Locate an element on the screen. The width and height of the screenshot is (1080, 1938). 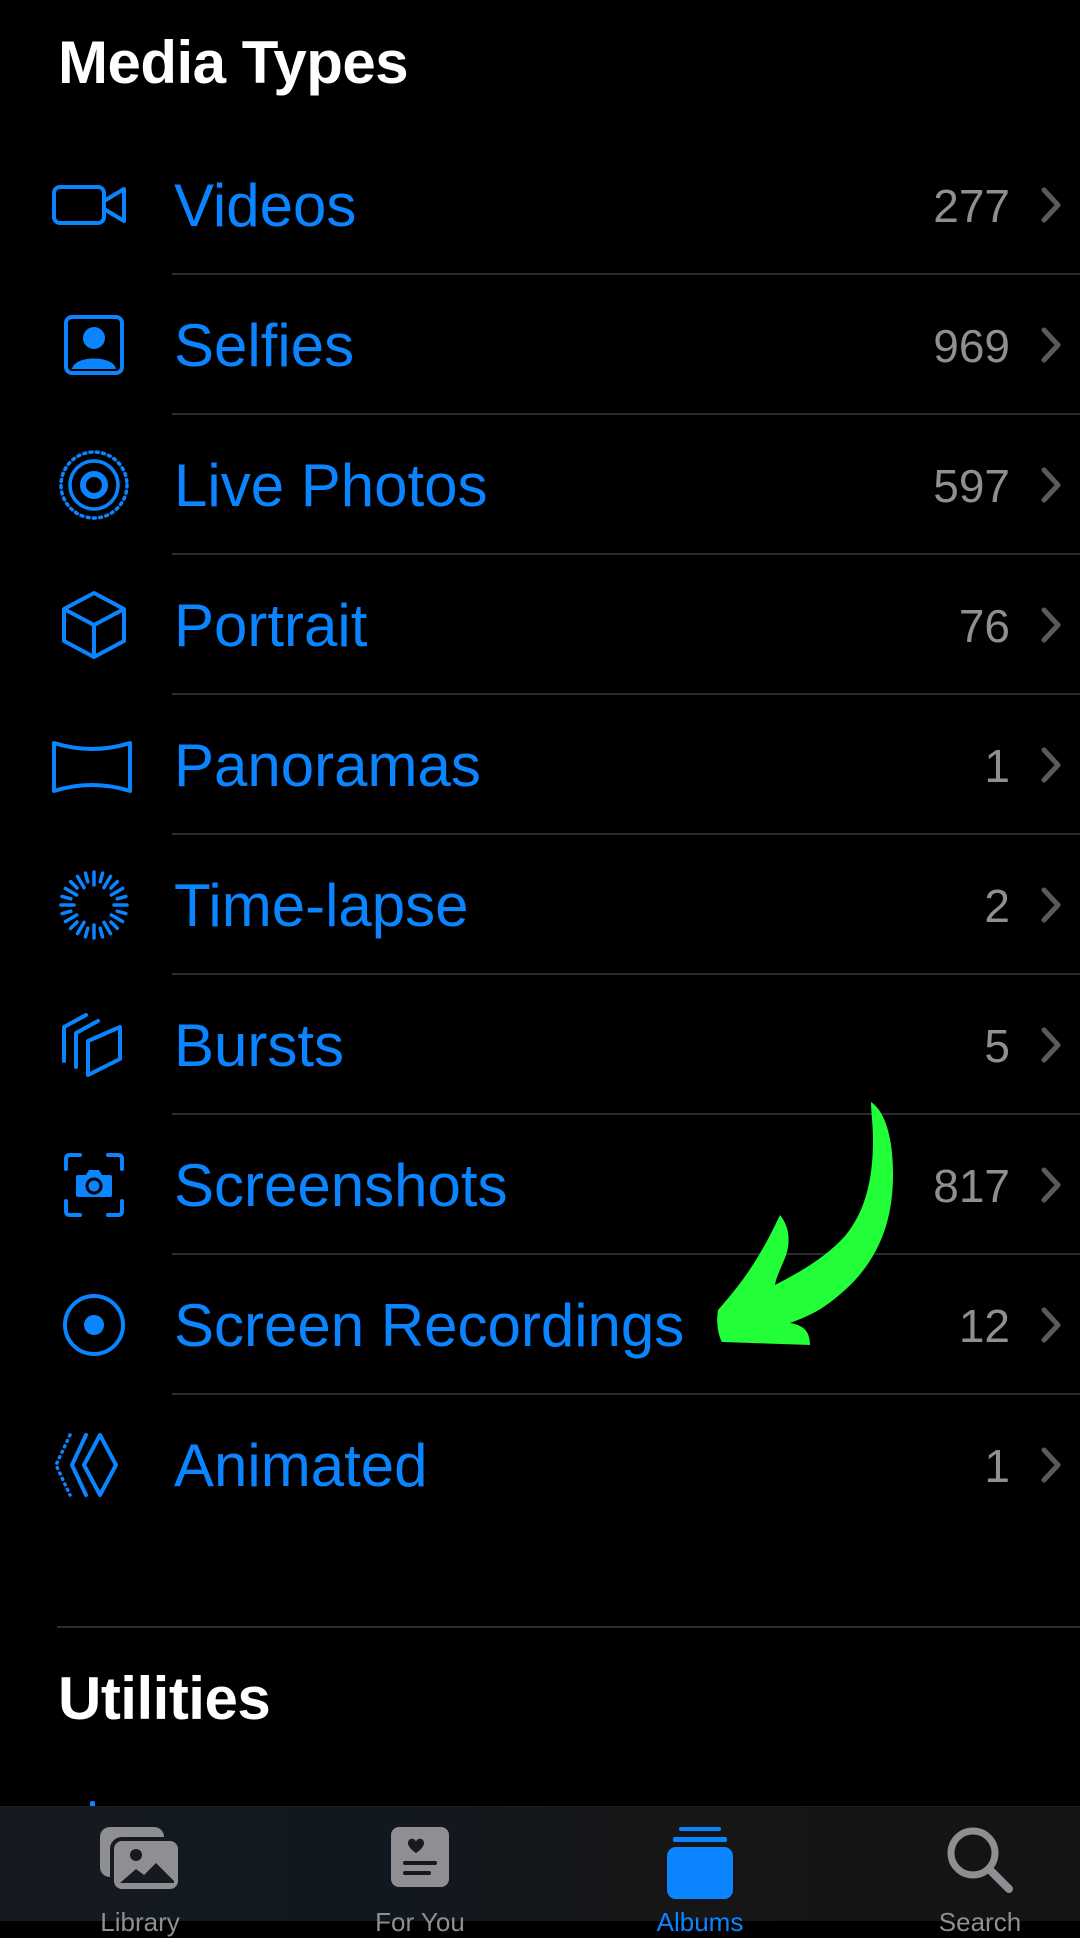
live-photo-icon is located at coordinates (92, 485).